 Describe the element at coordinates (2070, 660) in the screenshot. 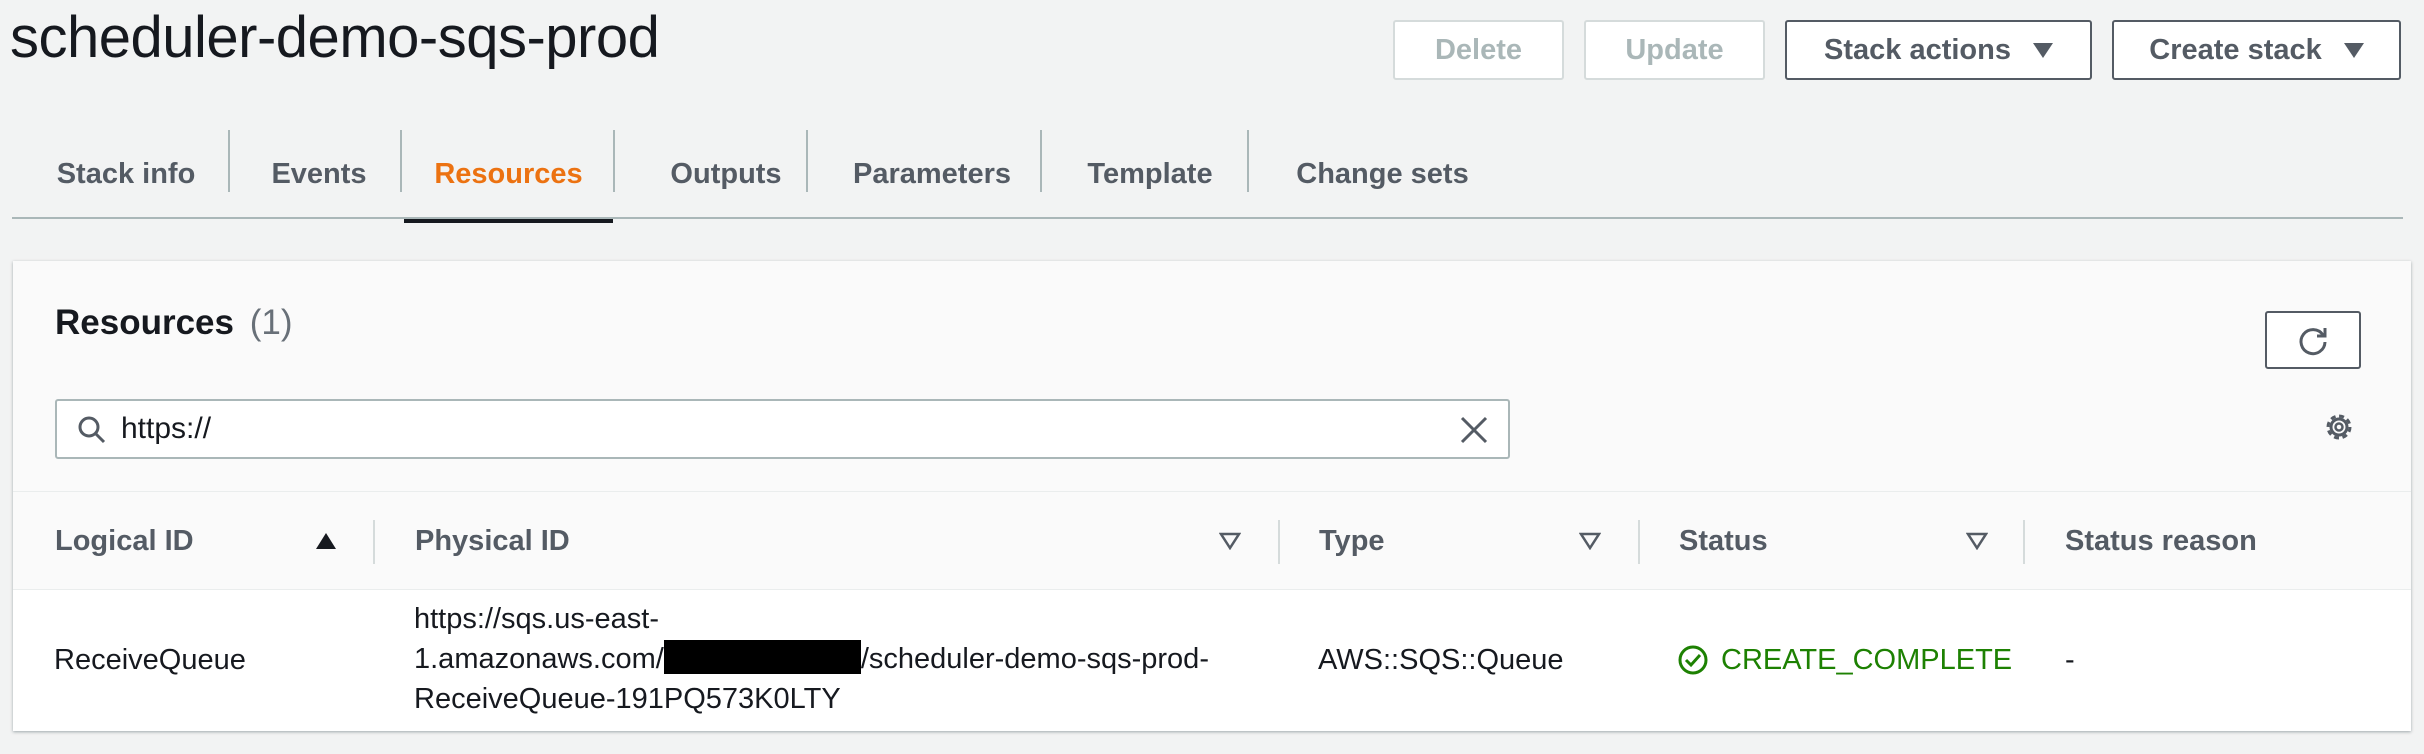

I see `cell-status-reason: -` at that location.